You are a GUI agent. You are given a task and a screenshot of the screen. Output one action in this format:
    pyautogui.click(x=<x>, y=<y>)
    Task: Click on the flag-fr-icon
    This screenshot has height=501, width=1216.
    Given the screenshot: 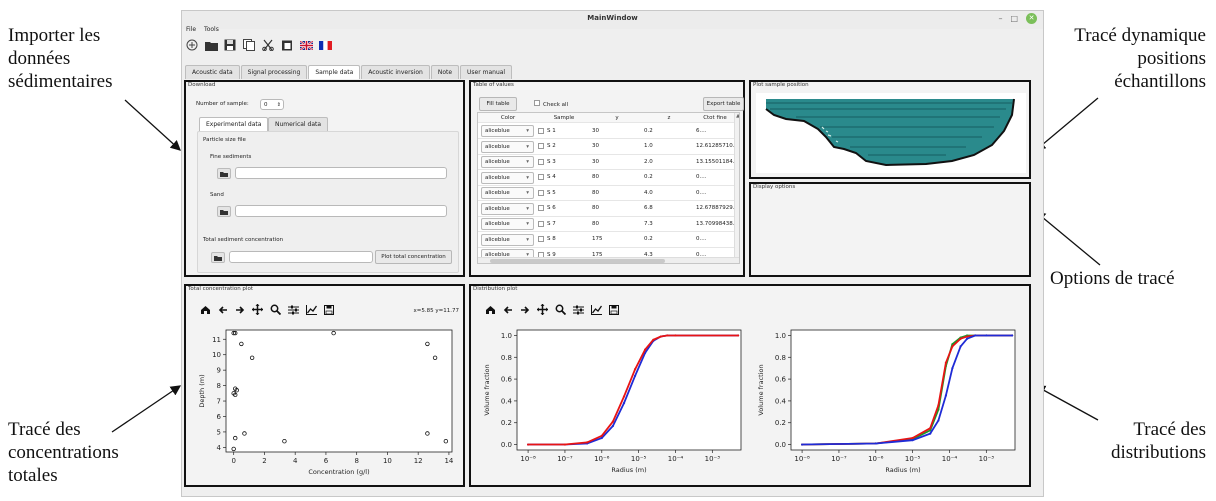 What is the action you would take?
    pyautogui.click(x=325, y=45)
    